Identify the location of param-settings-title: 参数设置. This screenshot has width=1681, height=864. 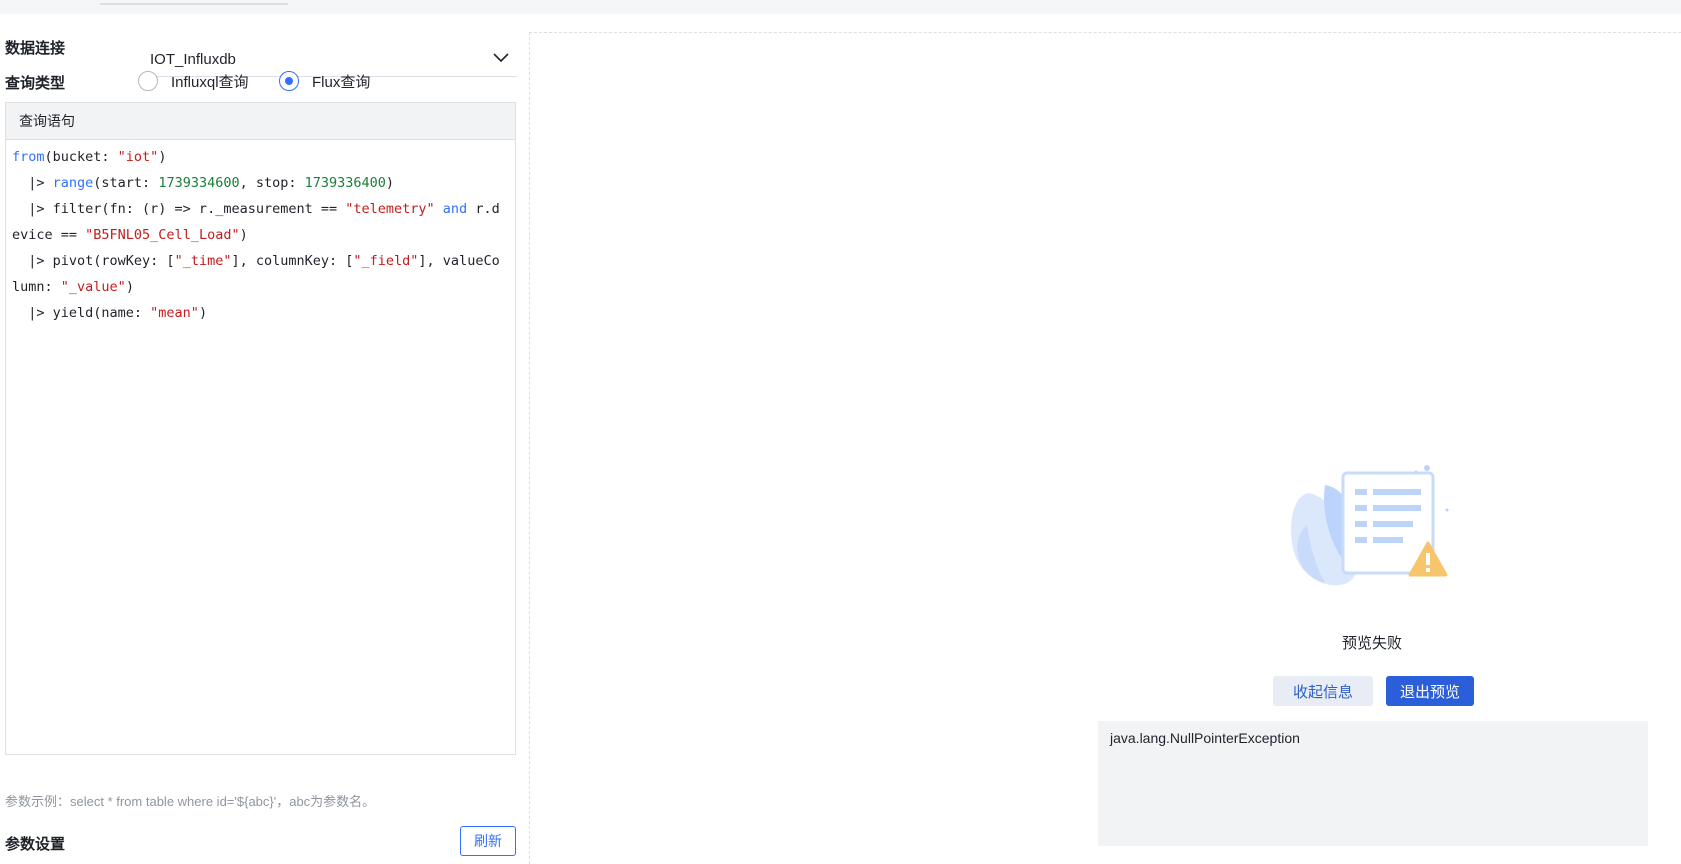
(35, 844).